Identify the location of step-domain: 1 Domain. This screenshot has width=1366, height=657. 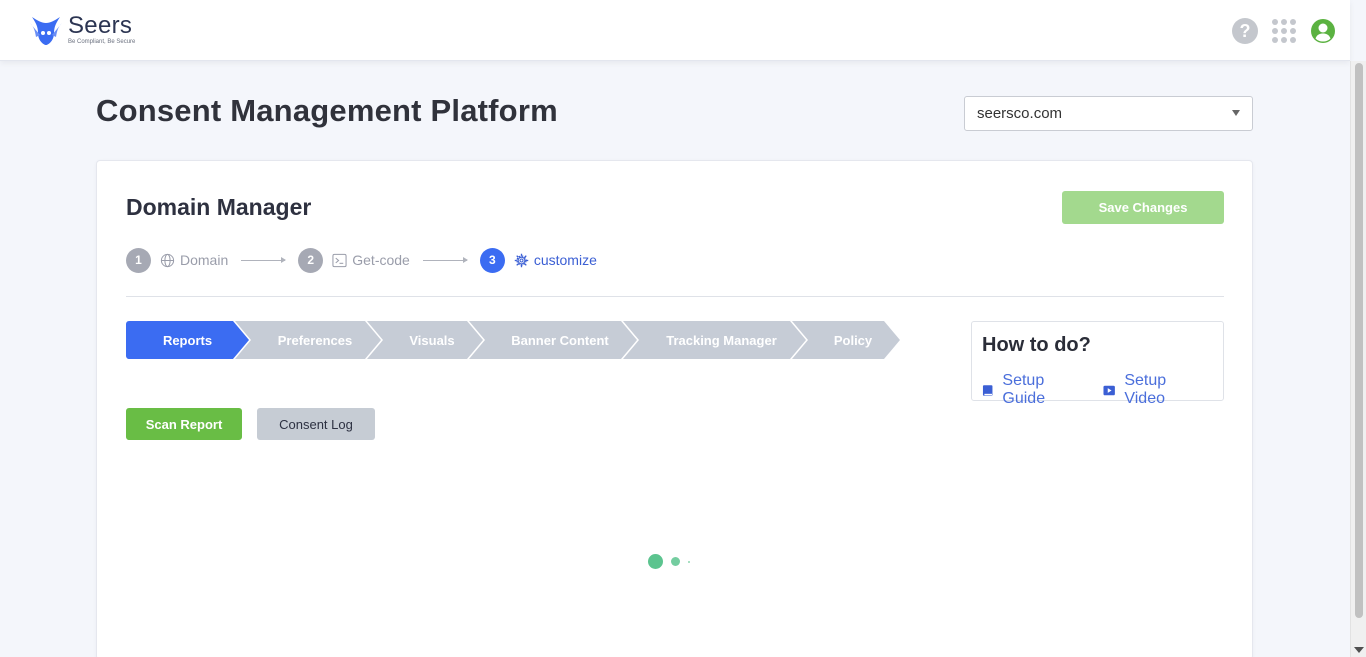
(177, 260).